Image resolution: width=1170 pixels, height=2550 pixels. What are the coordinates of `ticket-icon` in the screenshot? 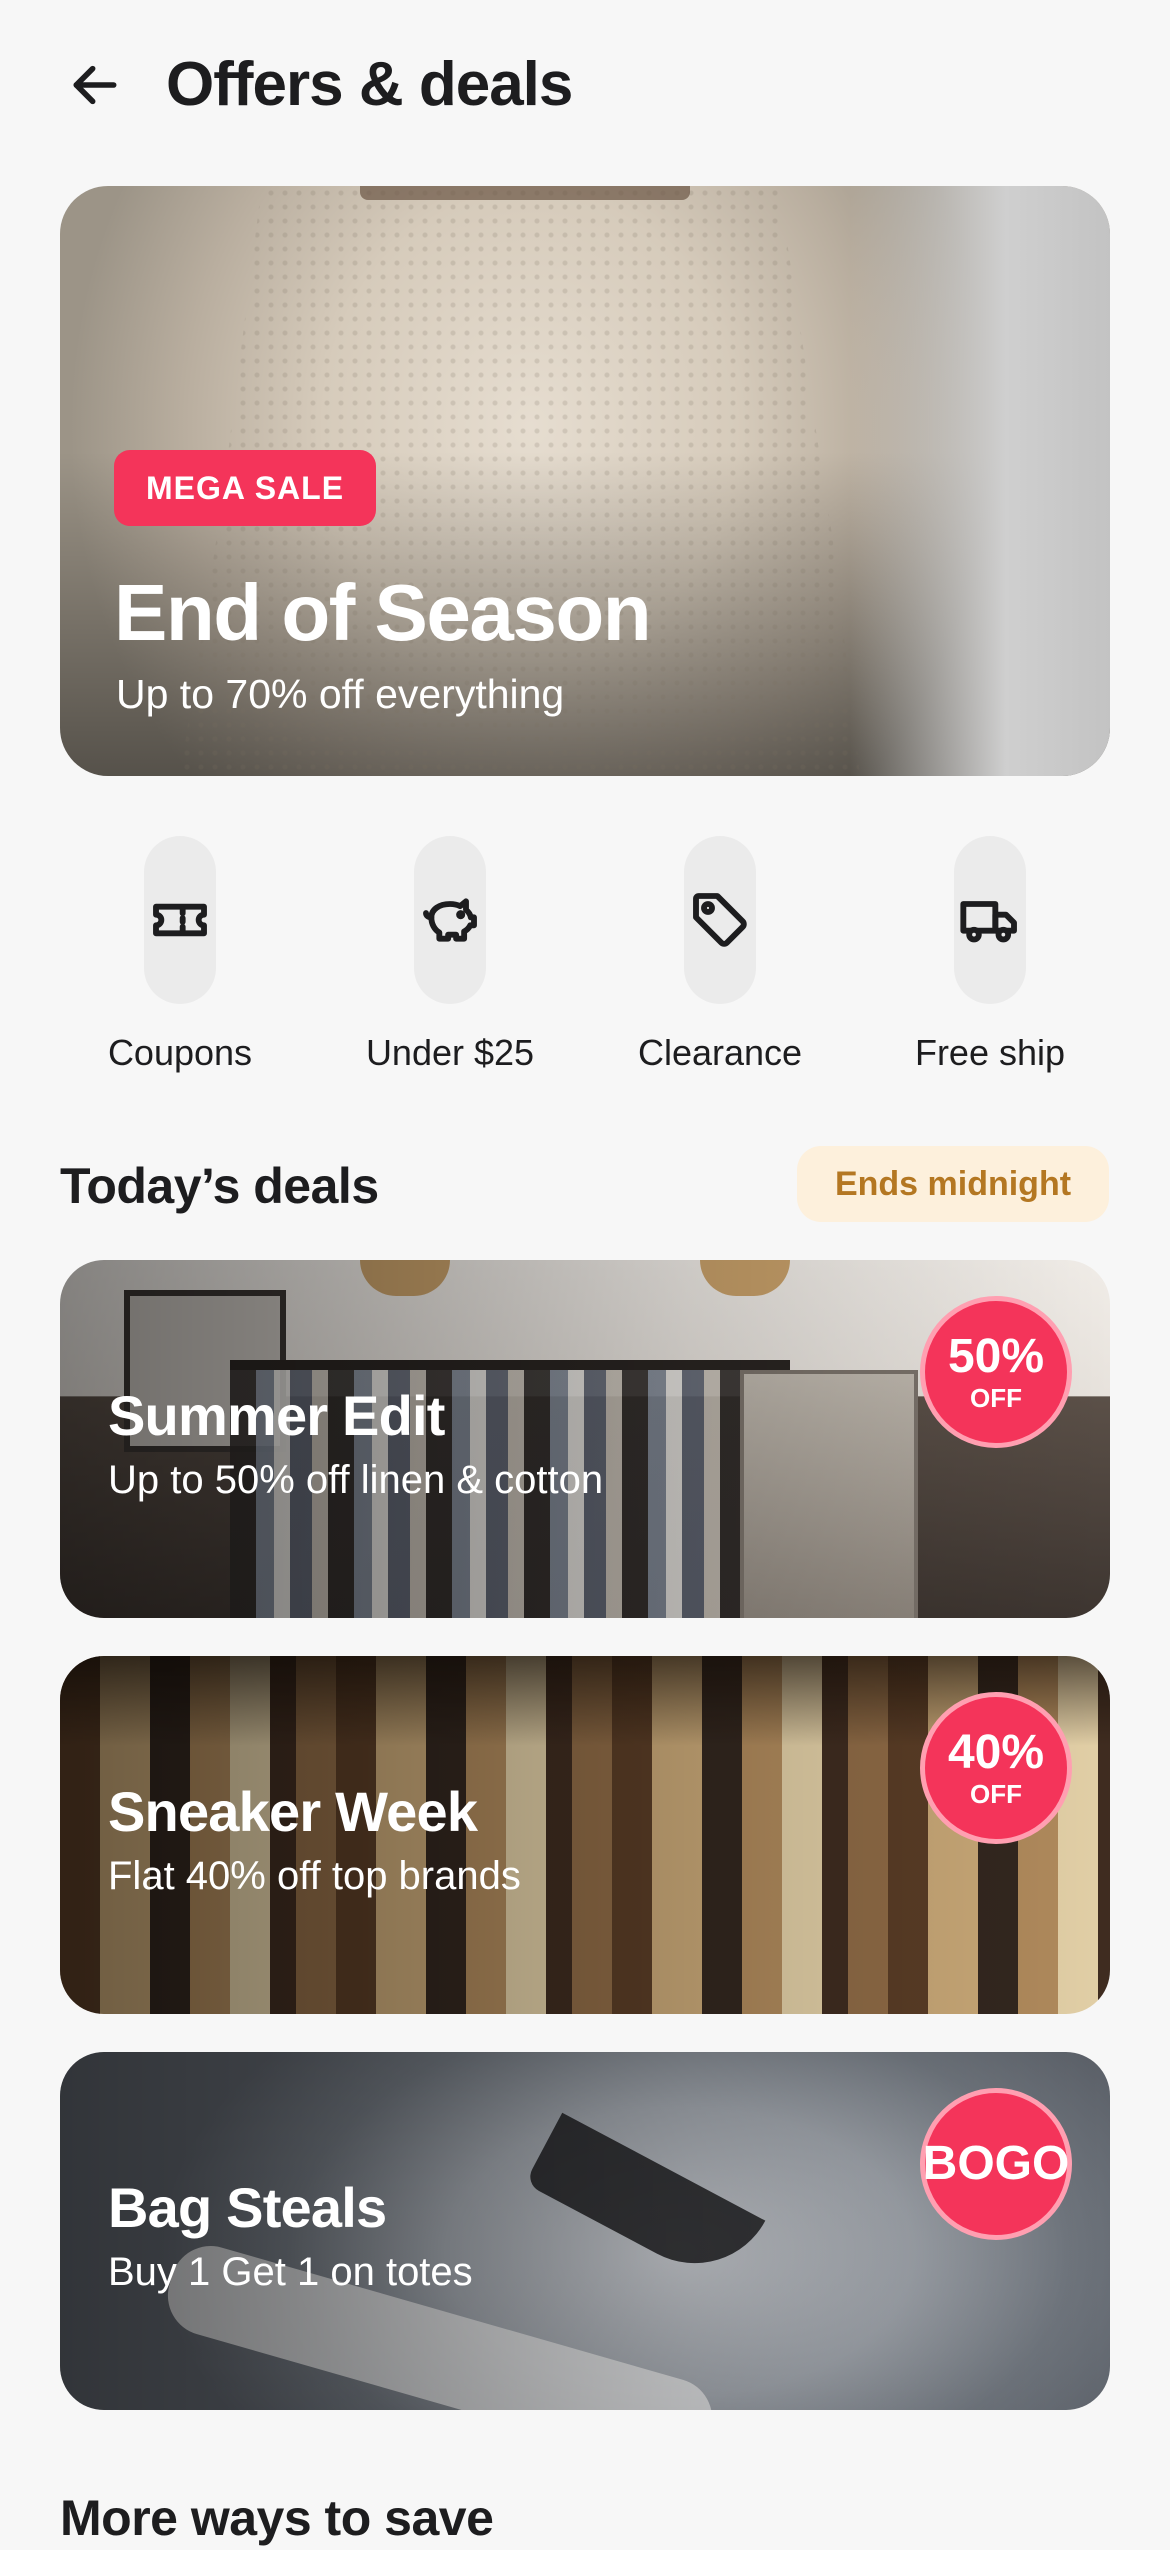 It's located at (180, 920).